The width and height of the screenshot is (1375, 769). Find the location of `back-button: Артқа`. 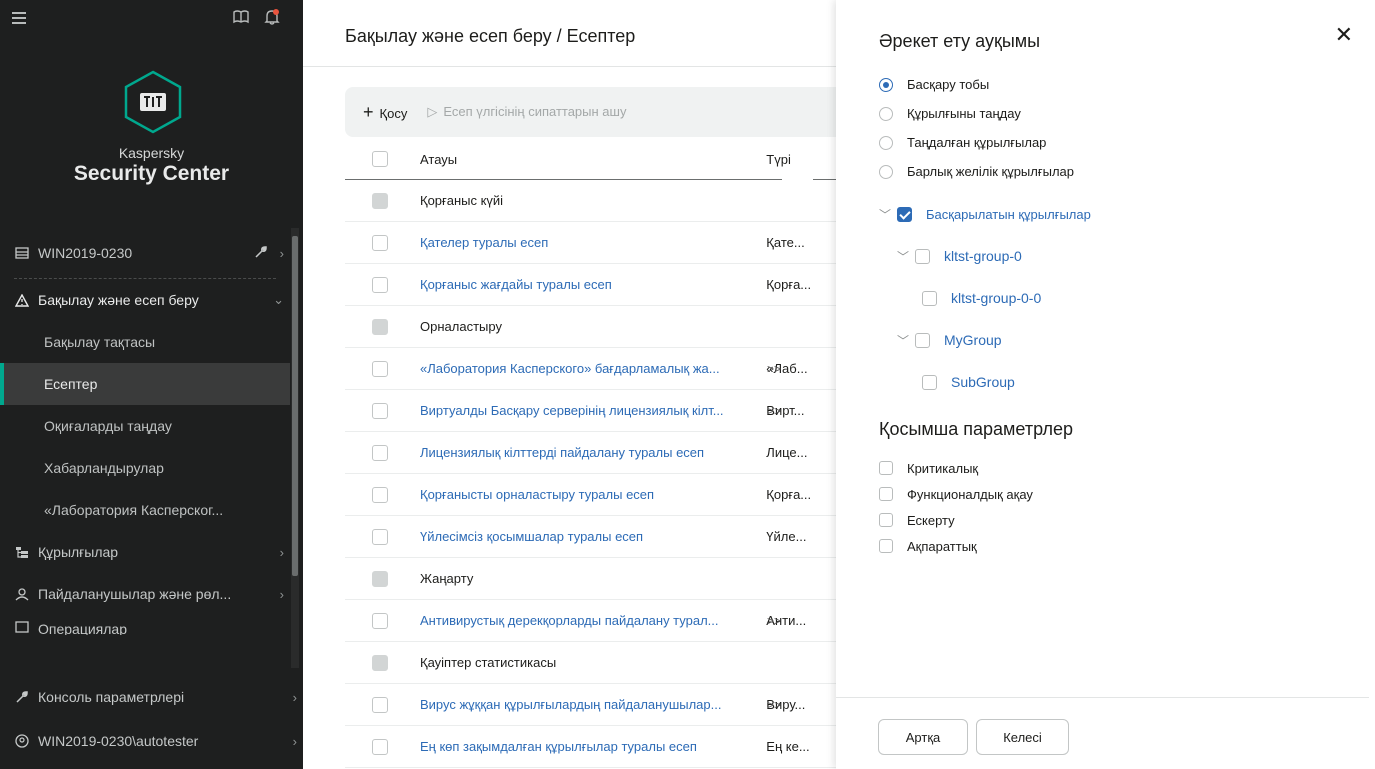

back-button: Артқа is located at coordinates (923, 737).